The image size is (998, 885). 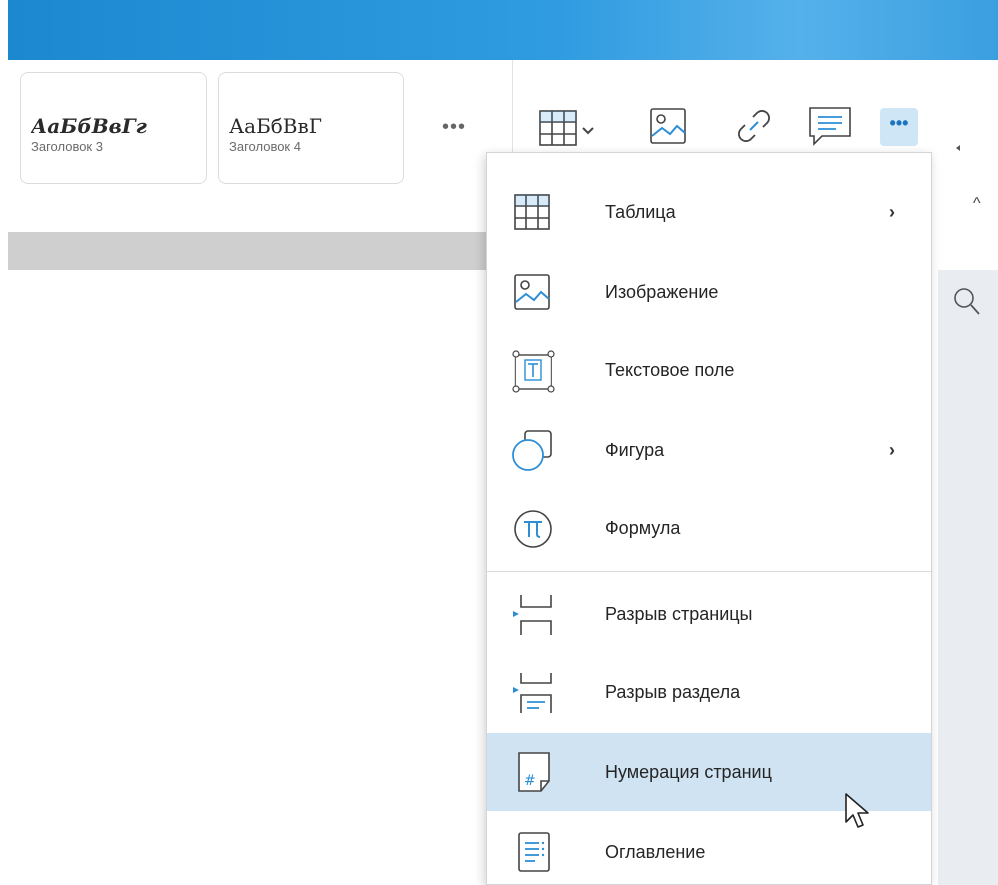 I want to click on menu-item-table: Таблица ›, so click(x=709, y=212).